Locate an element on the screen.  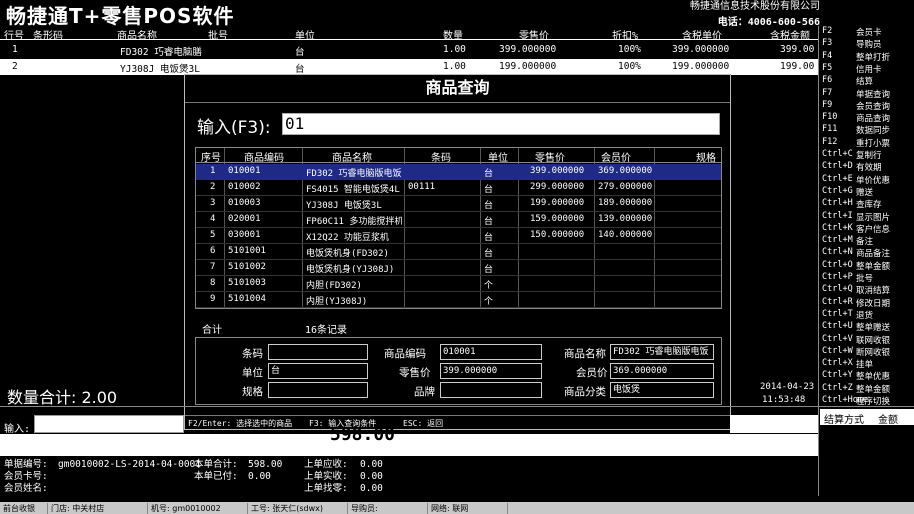
cell-no: 1 is located at coordinates (213, 171).